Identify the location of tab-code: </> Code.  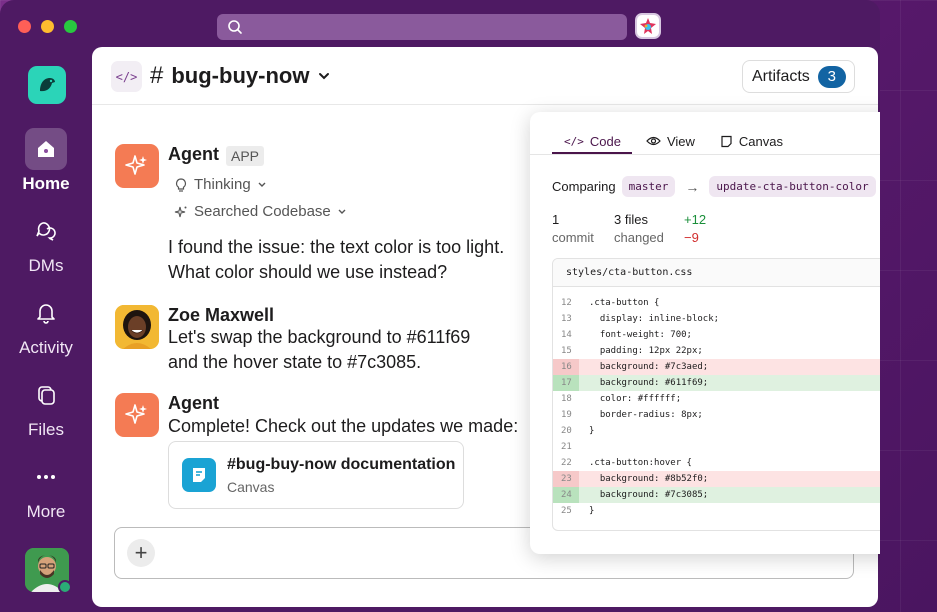
(593, 141).